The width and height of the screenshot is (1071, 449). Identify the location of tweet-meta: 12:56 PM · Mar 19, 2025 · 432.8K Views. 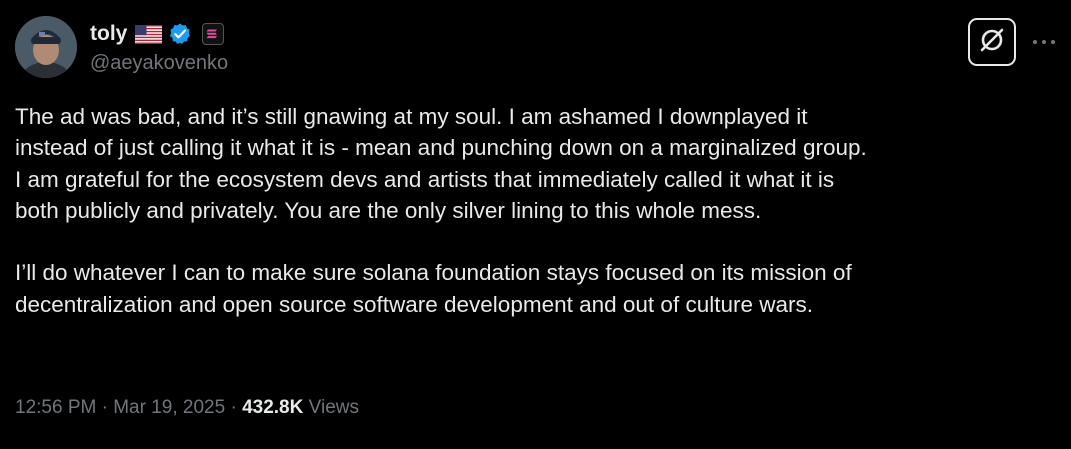
(187, 408).